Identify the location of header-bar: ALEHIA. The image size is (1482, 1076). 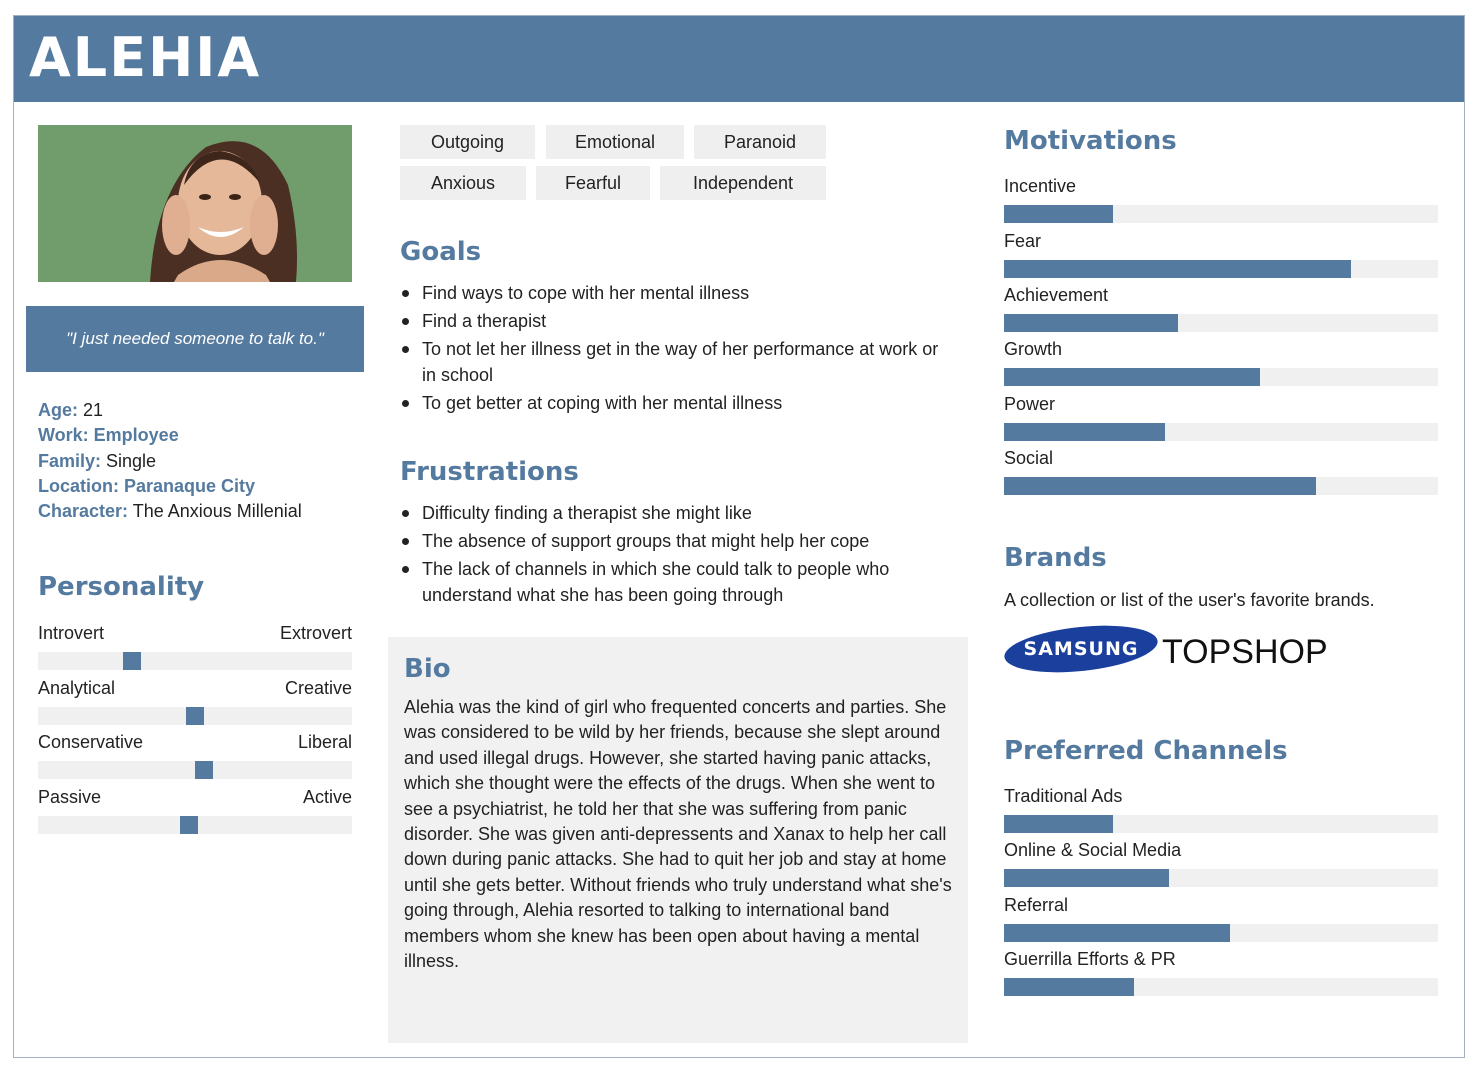
(739, 59).